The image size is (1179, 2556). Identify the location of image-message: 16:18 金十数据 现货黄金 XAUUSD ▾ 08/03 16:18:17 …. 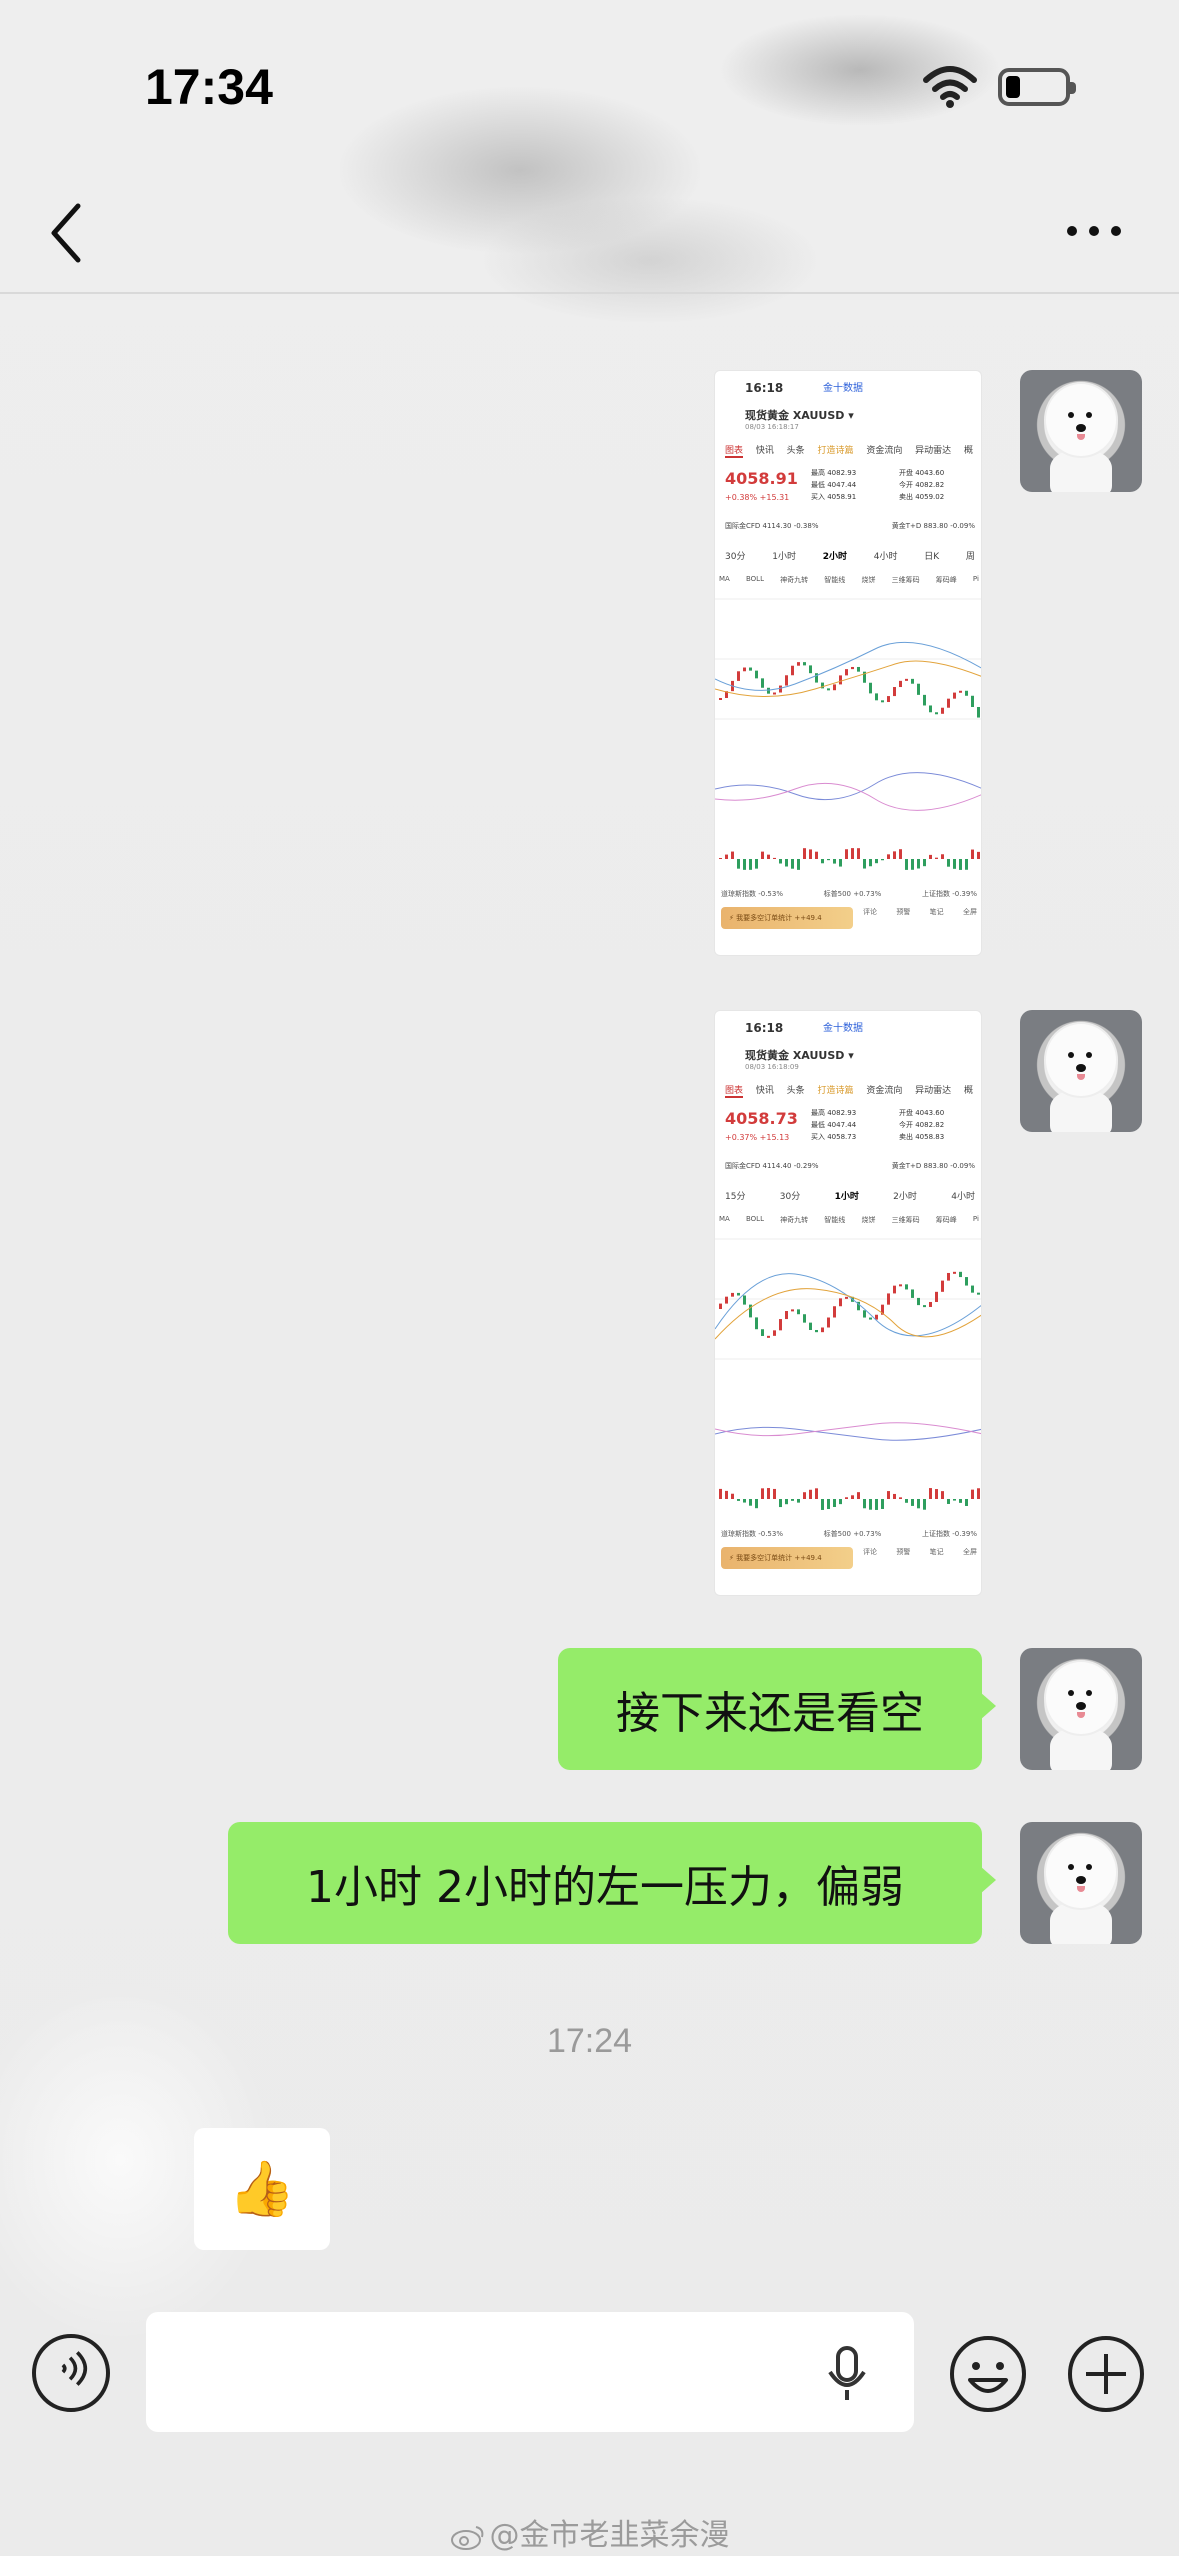
(848, 663).